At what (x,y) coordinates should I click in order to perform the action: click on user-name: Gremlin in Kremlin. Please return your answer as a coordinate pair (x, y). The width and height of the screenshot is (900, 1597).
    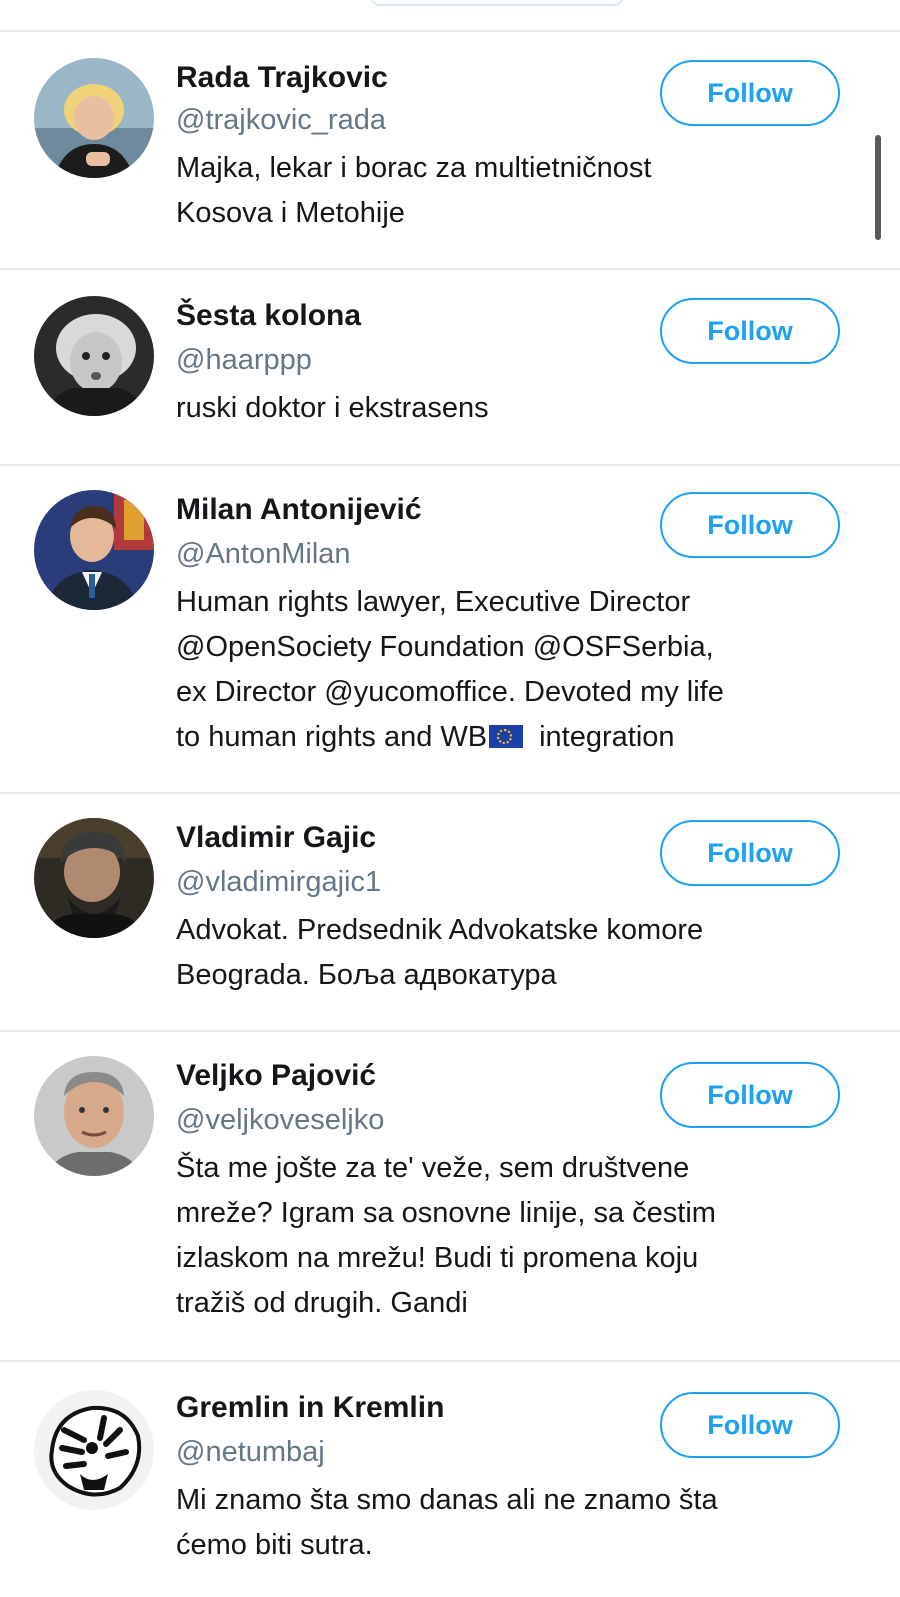
    Looking at the image, I should click on (310, 1408).